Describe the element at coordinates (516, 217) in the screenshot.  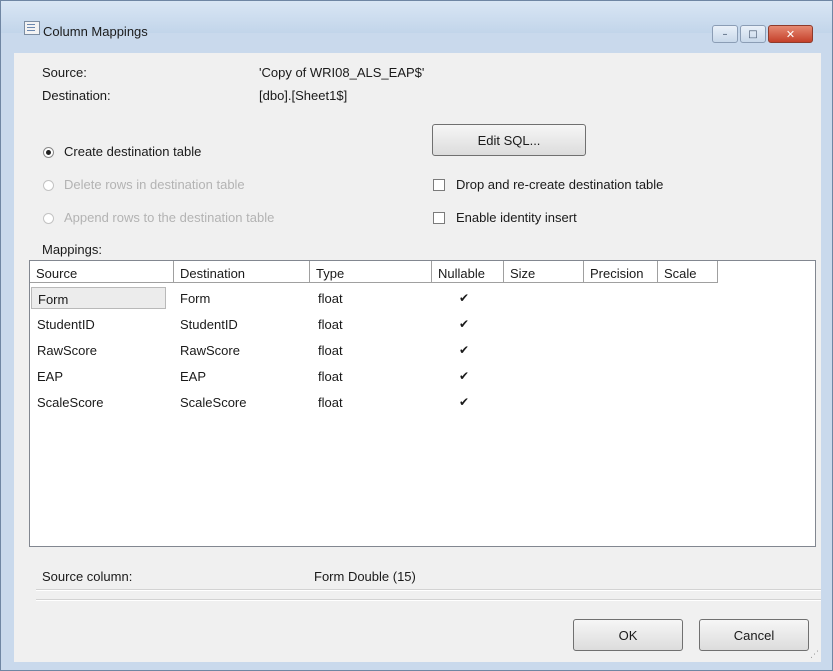
I see `identity-insert-label: Enable identity insert` at that location.